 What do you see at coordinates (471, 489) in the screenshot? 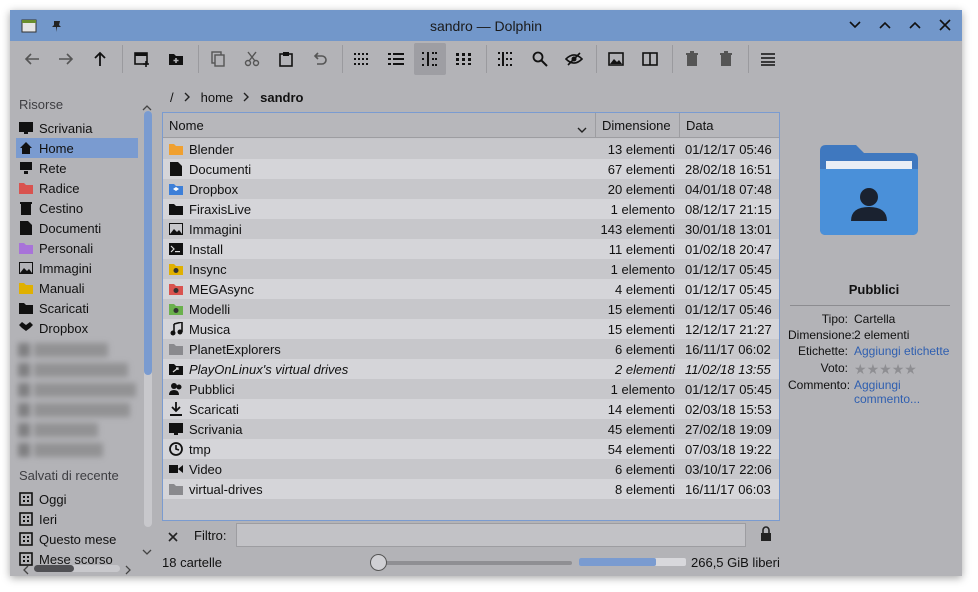
I see `table-row: virtual-drives 8 elementi 16/11/17 06:03` at bounding box center [471, 489].